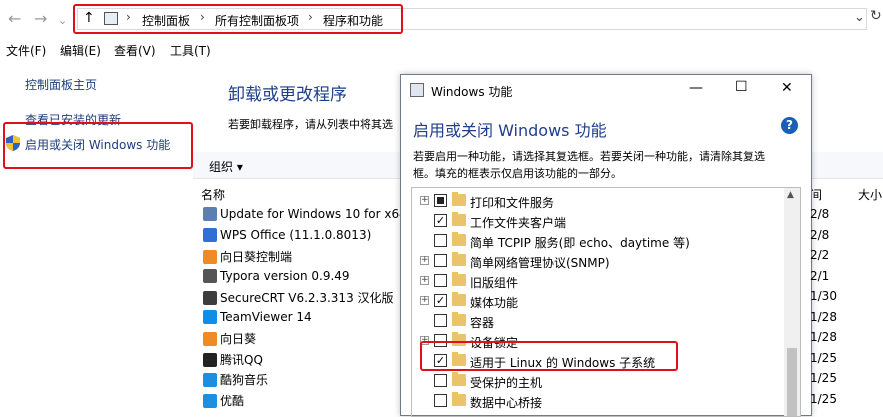 The image size is (883, 417). I want to click on feature-label: 简单网络管理协议(SNMP), so click(540, 263).